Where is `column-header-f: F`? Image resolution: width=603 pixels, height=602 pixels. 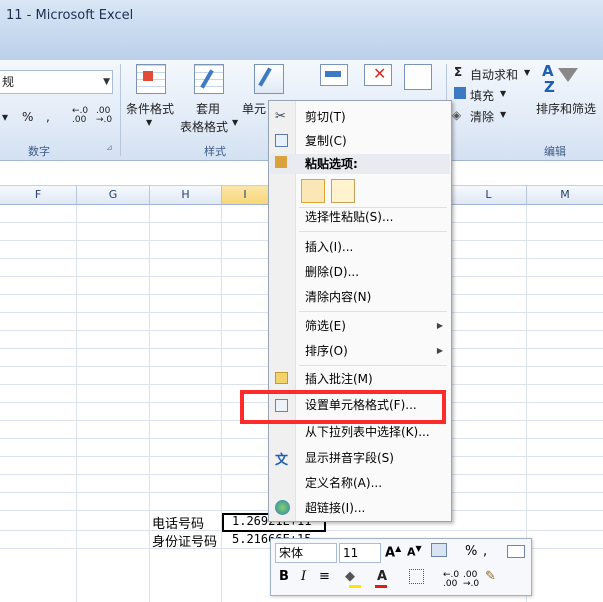 column-header-f: F is located at coordinates (38, 195).